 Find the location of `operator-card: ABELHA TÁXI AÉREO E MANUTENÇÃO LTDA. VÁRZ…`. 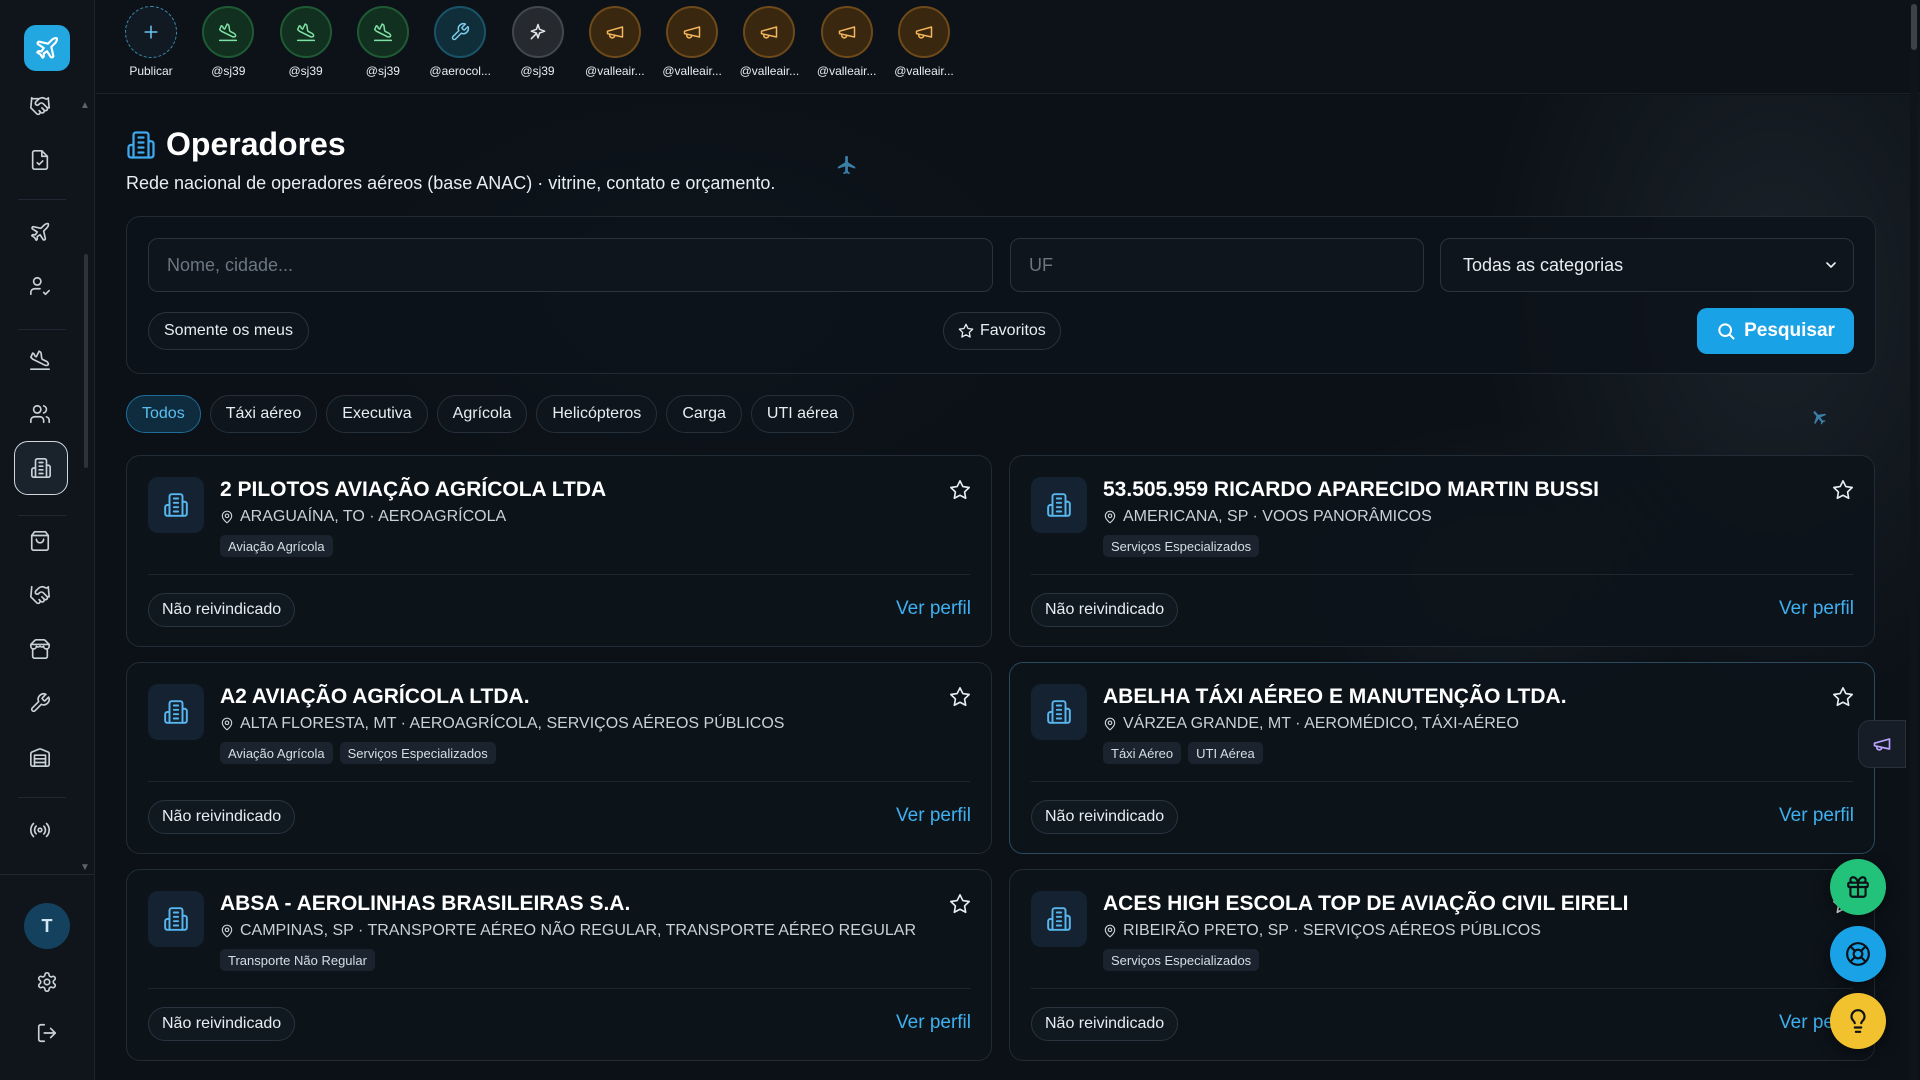

operator-card: ABELHA TÁXI AÉREO E MANUTENÇÃO LTDA. VÁRZ… is located at coordinates (1442, 758).